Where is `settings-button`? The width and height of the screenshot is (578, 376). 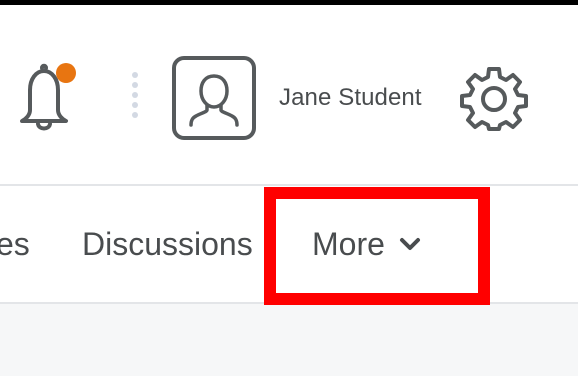 settings-button is located at coordinates (494, 99).